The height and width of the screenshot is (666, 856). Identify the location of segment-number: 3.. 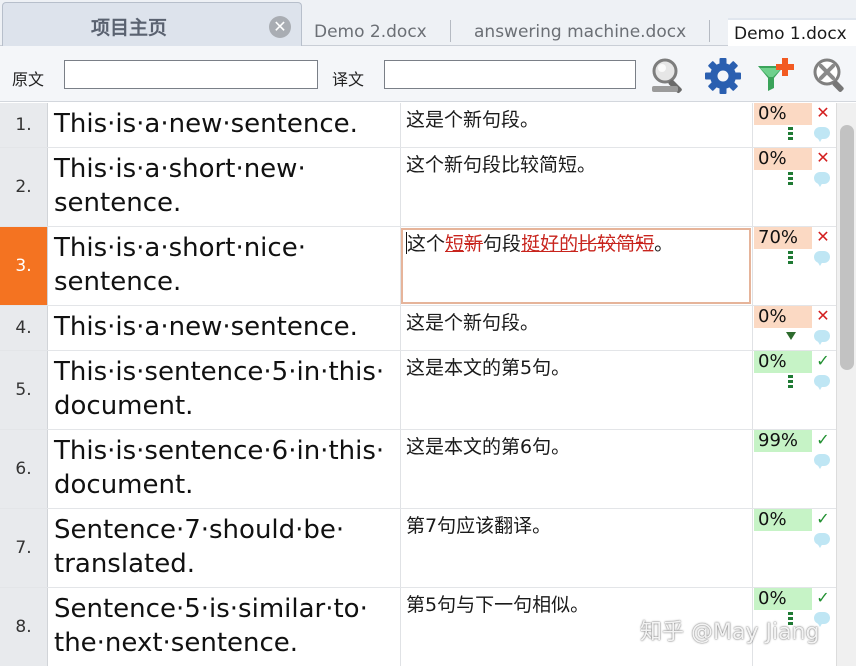
(24, 266).